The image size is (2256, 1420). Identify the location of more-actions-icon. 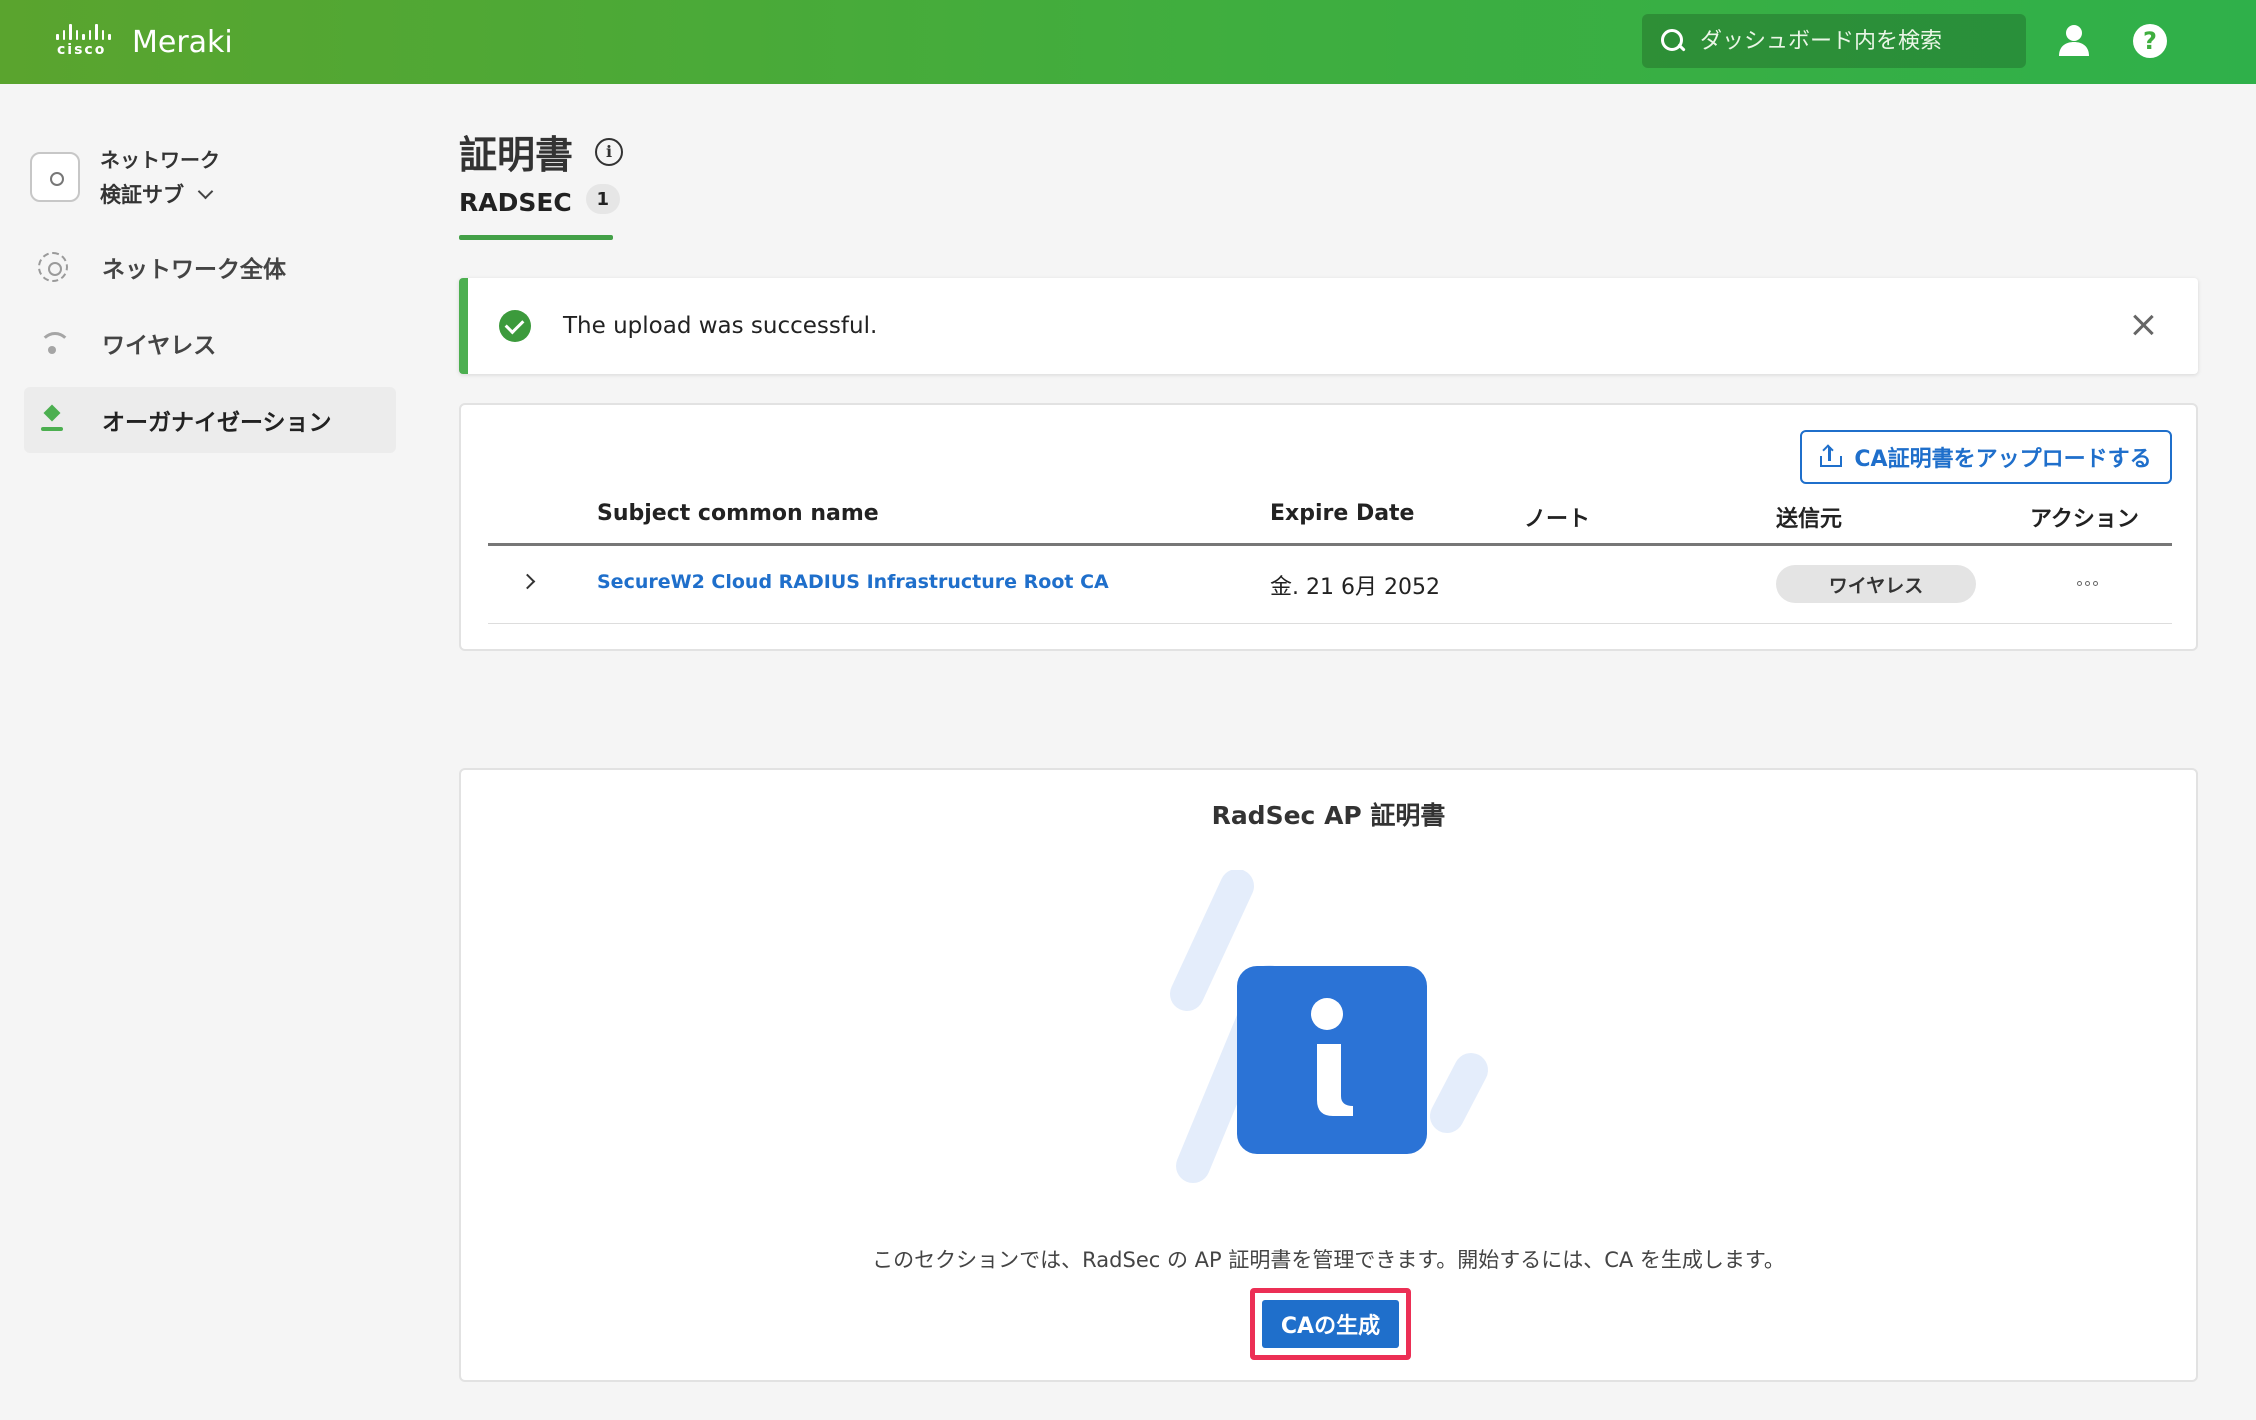
(2087, 583).